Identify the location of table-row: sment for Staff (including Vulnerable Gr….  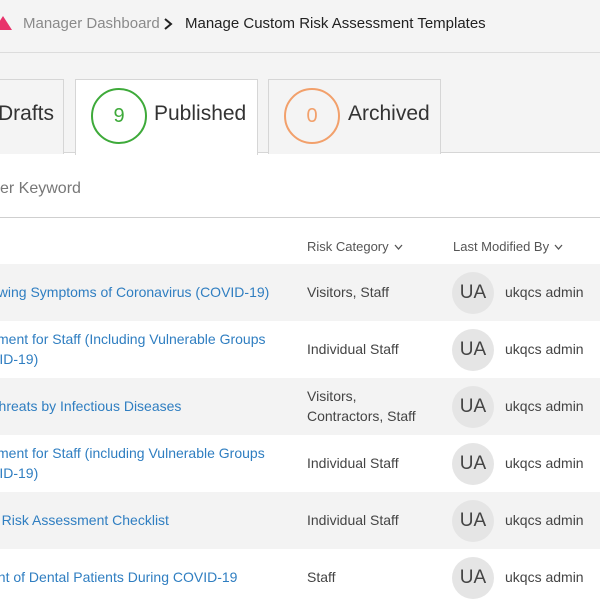
(300, 463).